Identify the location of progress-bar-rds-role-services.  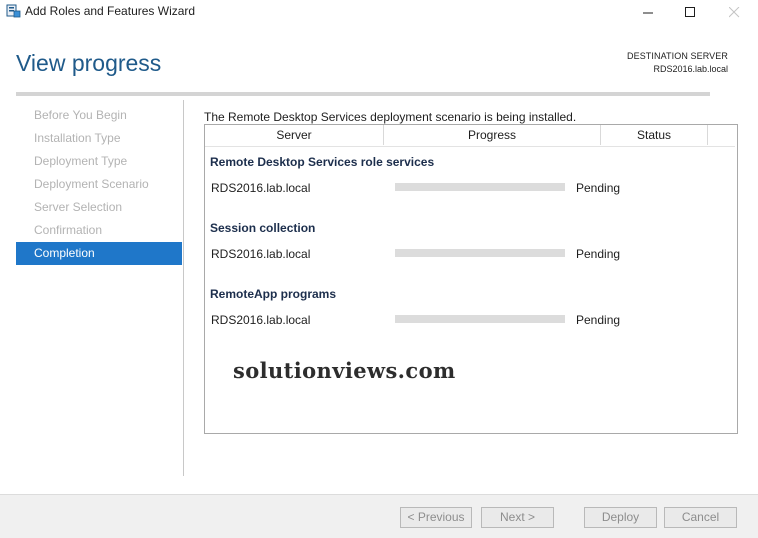
(480, 187).